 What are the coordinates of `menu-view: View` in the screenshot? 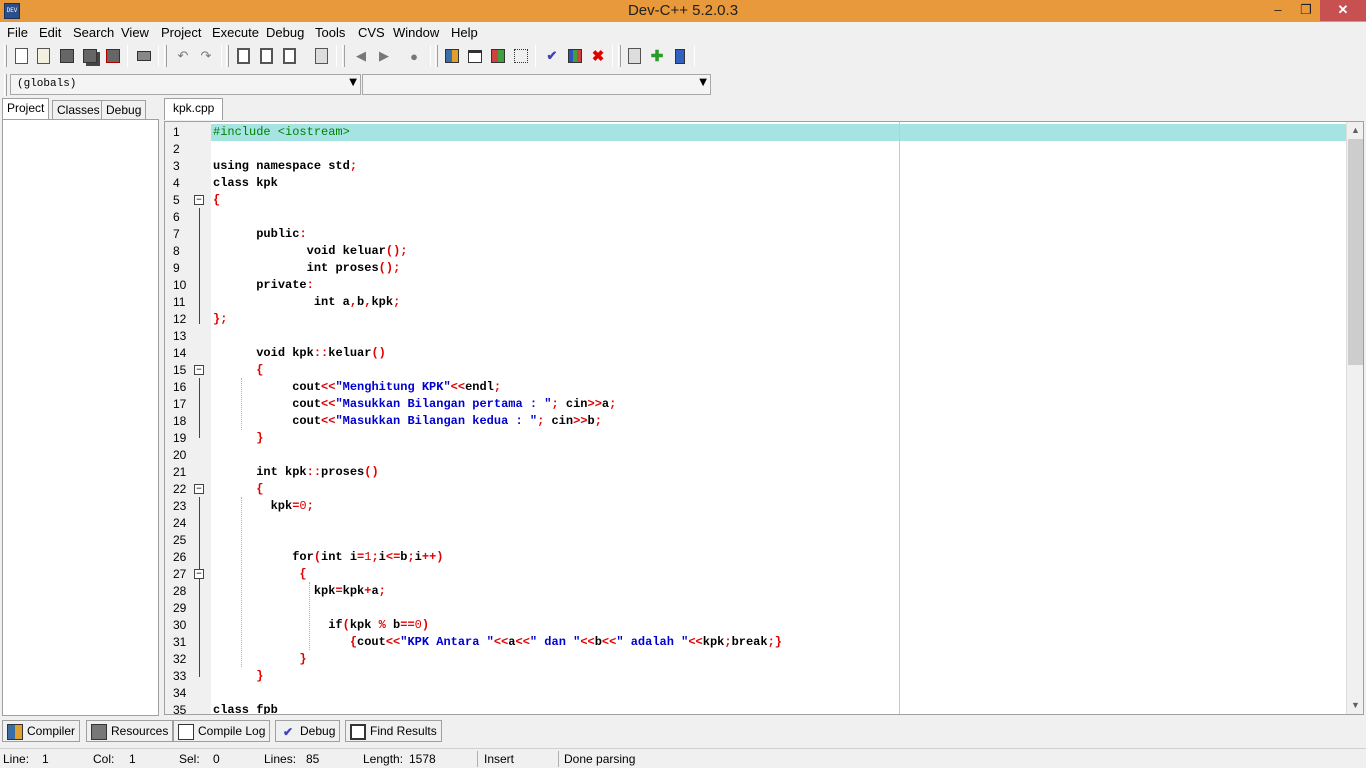 It's located at (135, 32).